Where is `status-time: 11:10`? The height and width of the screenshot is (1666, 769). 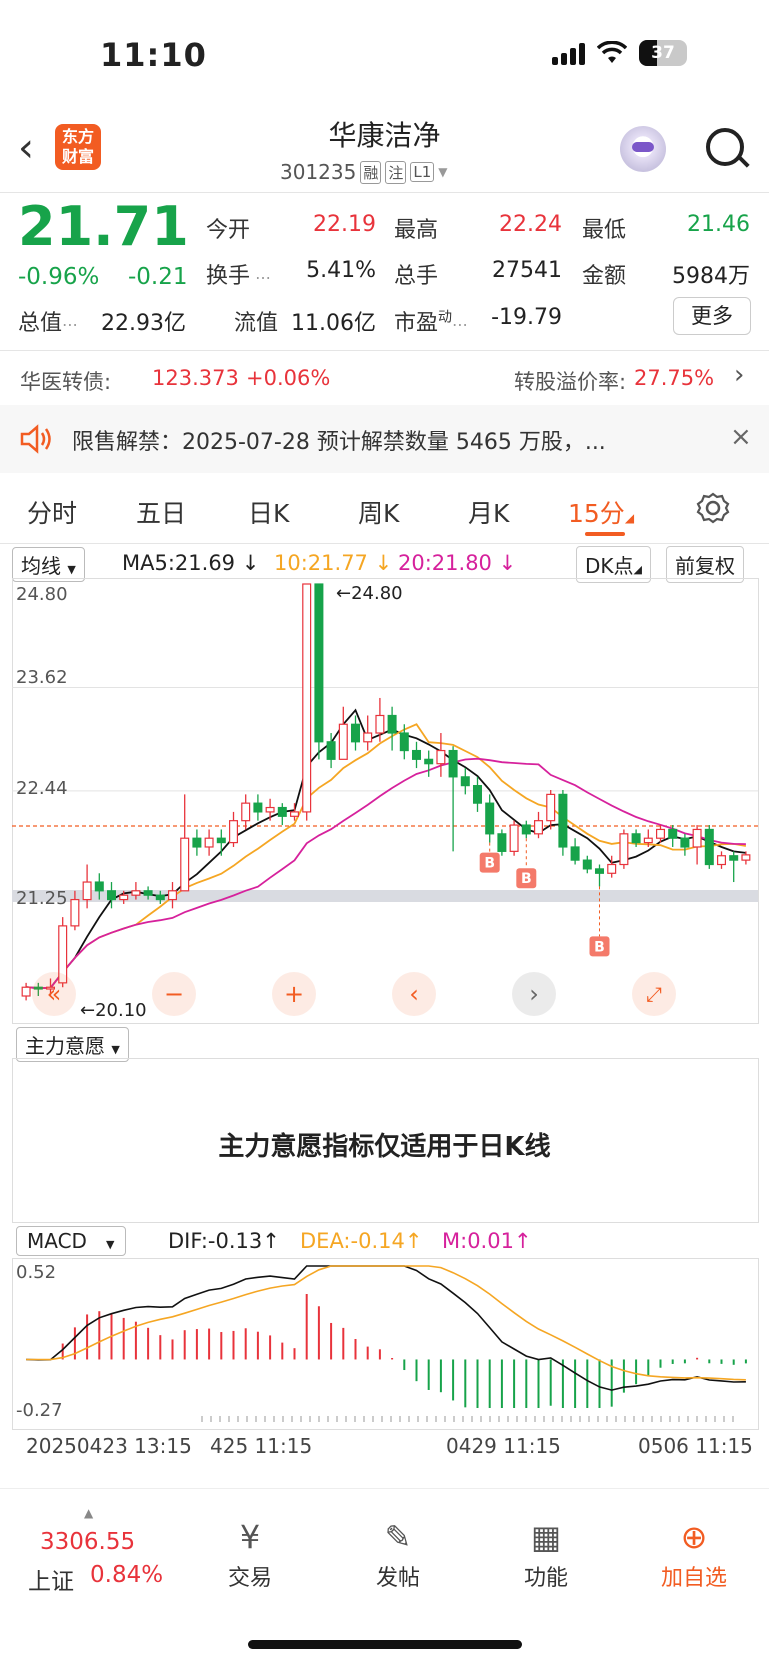
status-time: 11:10 is located at coordinates (153, 55).